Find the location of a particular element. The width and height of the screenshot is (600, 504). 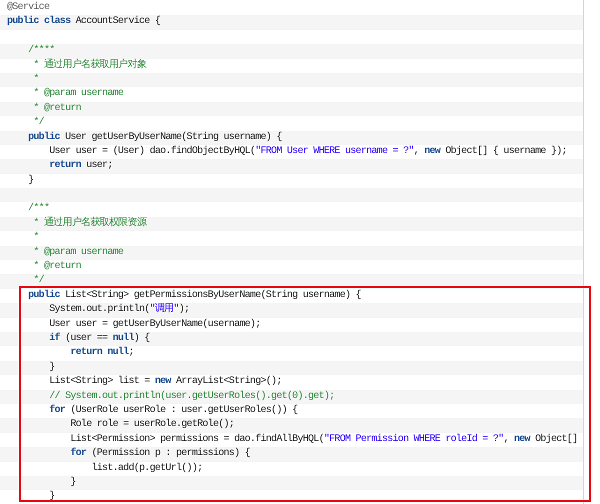

code-line: @Service is located at coordinates (28, 8).